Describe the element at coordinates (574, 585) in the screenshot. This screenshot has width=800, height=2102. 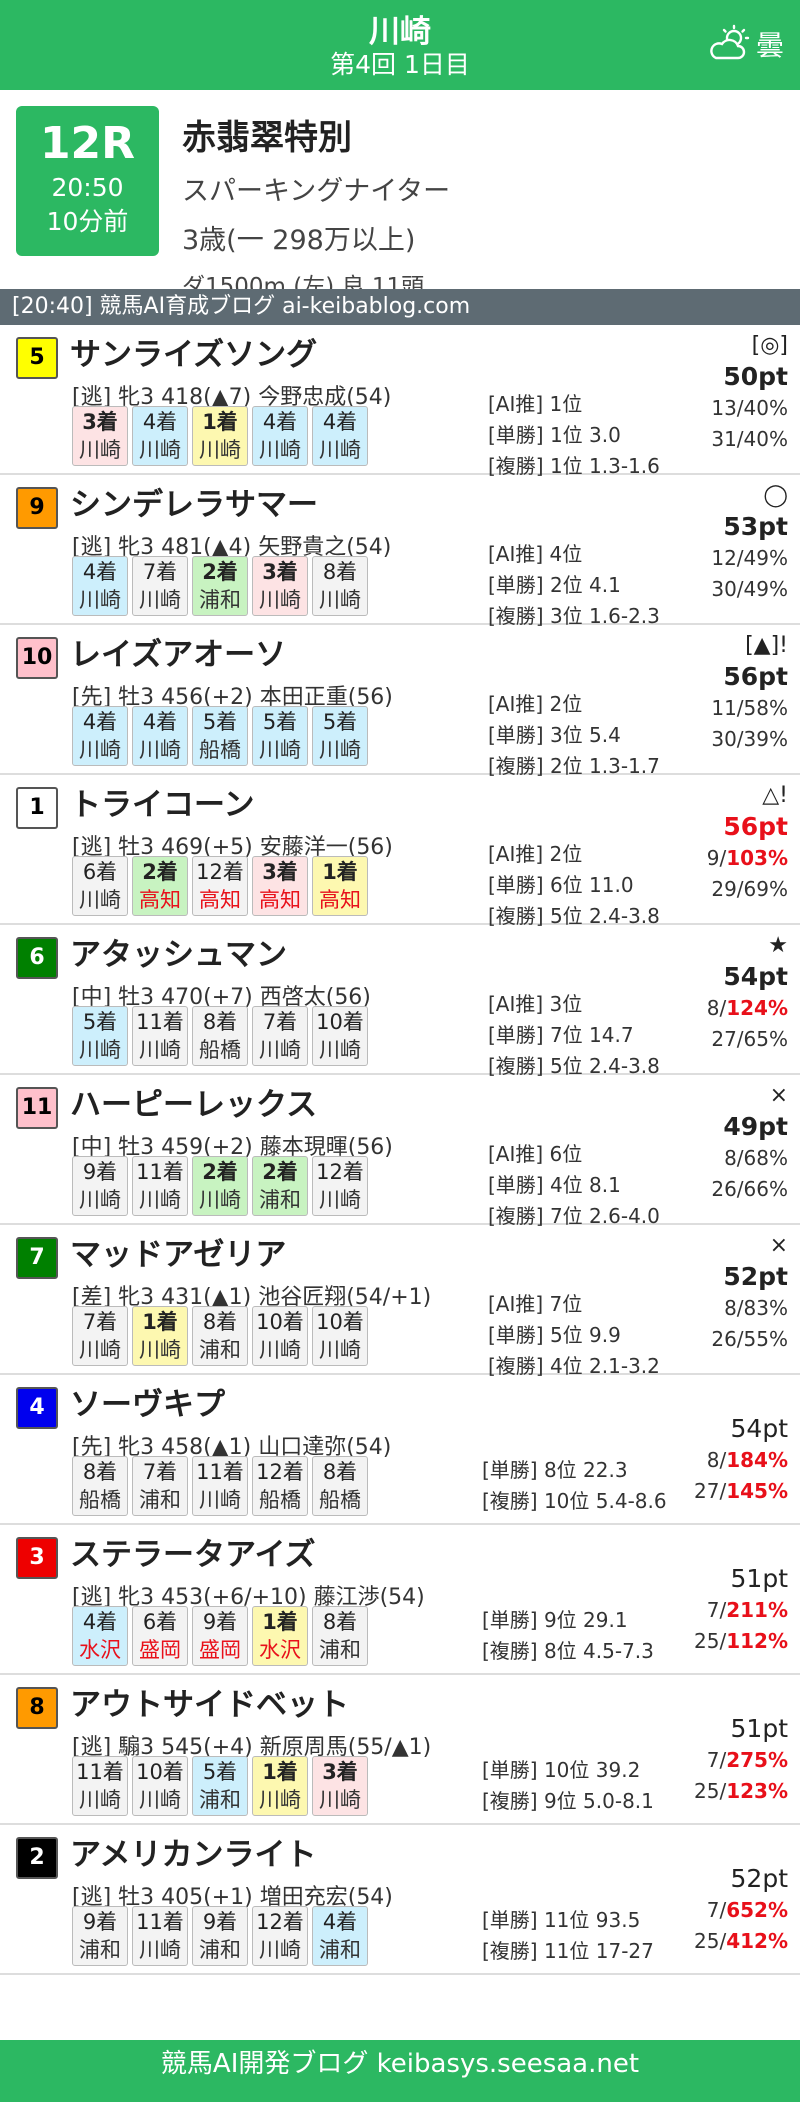
I see `odds-stats: [AI推] 4位 [単勝] 2位 4.1 [複勝] 3位 1.6-2.3` at that location.